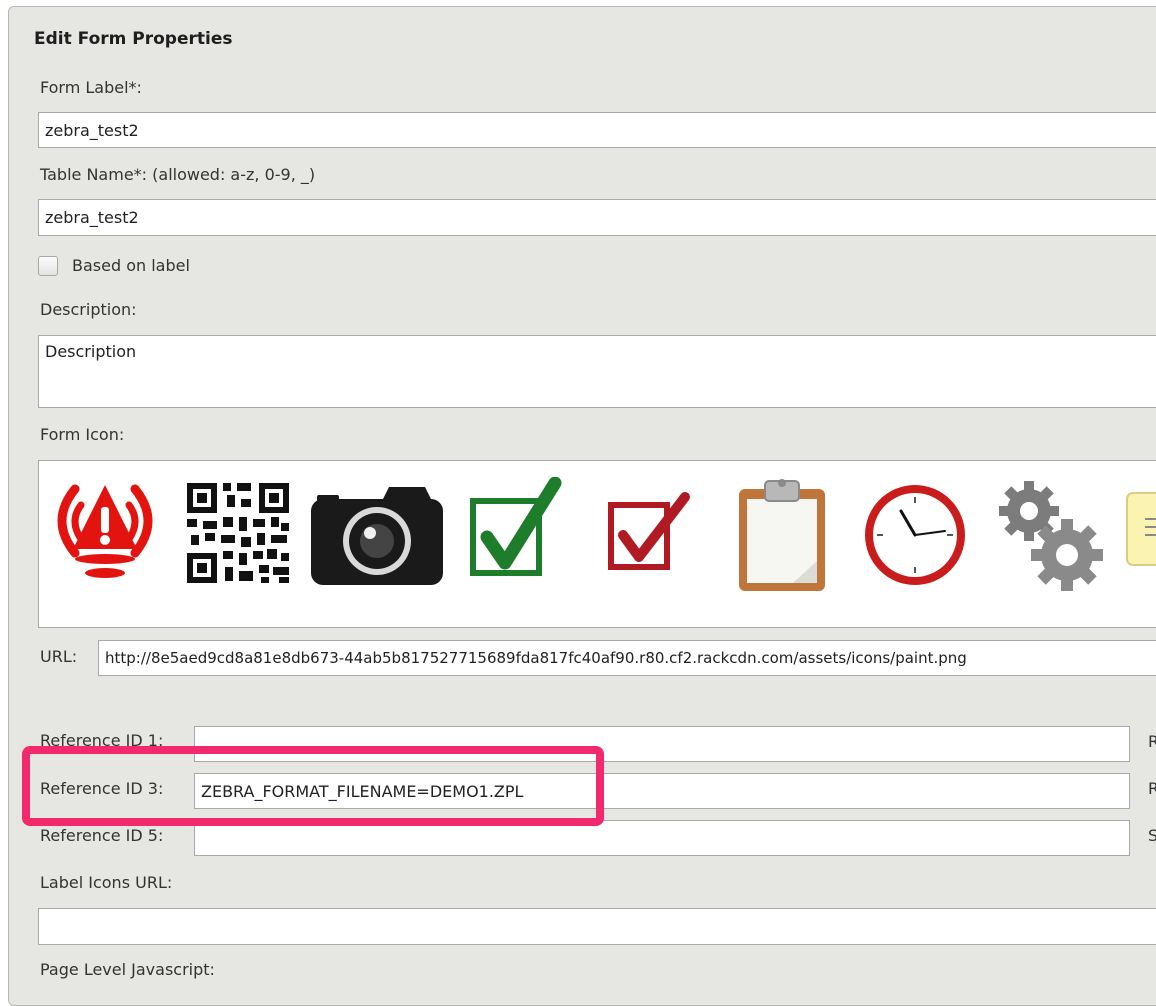 The image size is (1156, 1006). I want to click on alarm-icon, so click(105, 533).